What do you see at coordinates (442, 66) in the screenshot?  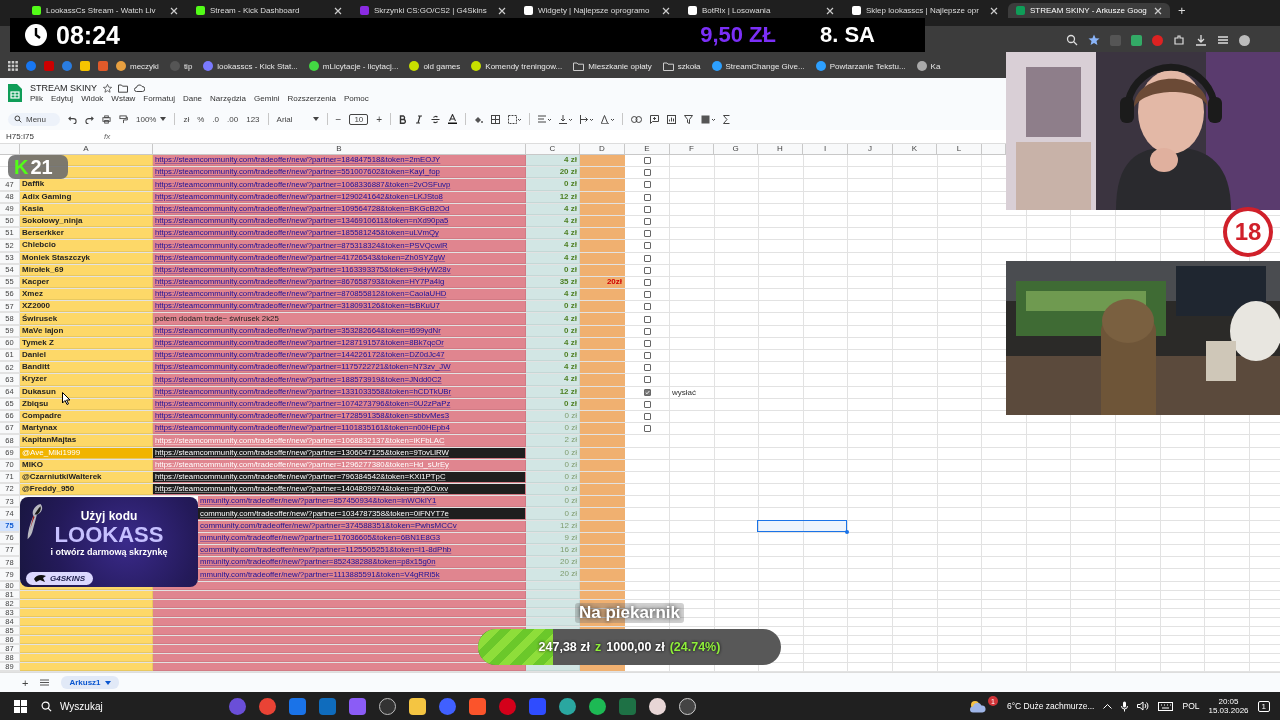 I see `bookmark: old games` at bounding box center [442, 66].